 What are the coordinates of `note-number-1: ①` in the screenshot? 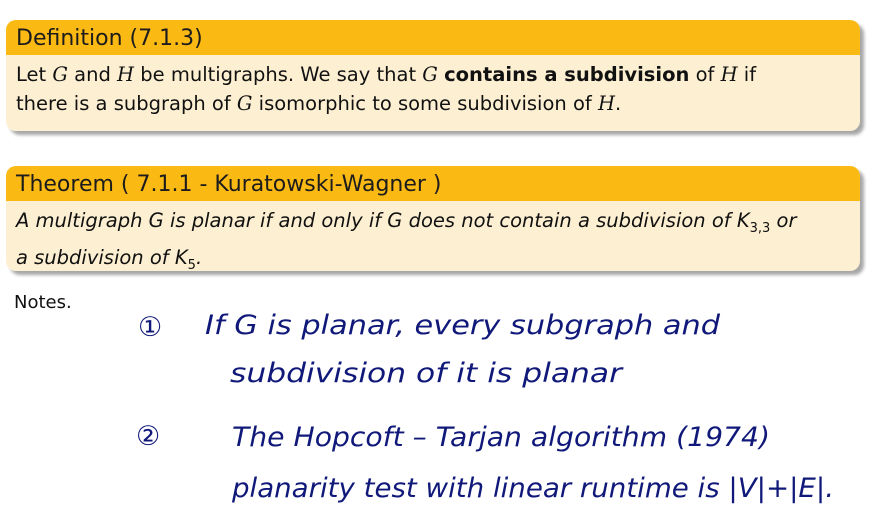 It's located at (150, 327).